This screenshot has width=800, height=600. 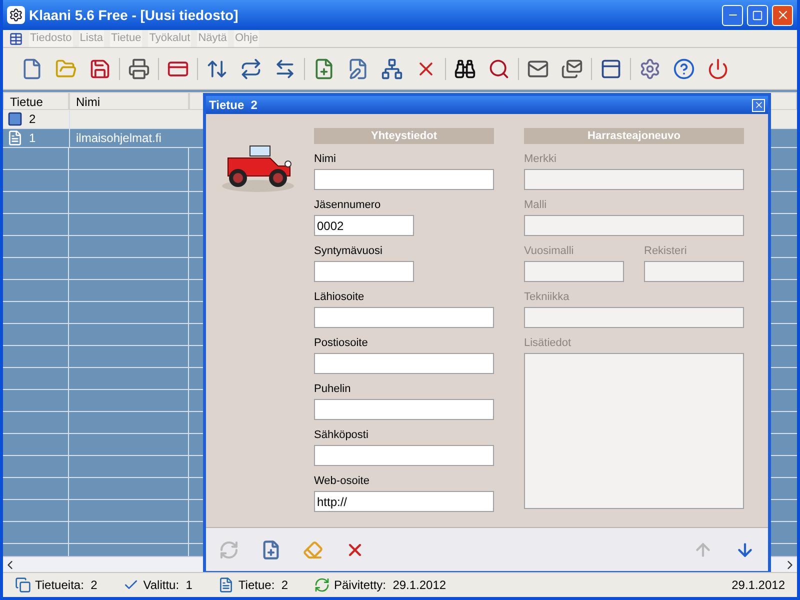 I want to click on table-cell-text: ilmaisohjelmat.fi, so click(x=119, y=138).